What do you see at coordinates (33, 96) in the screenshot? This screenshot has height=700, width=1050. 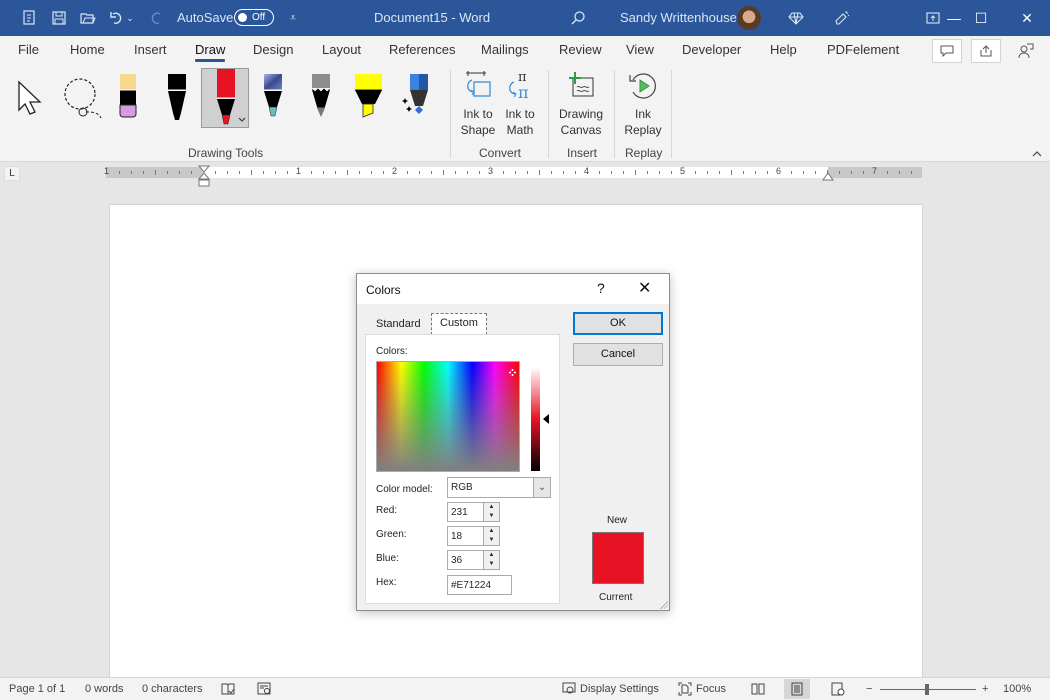 I see `select-objects-tool` at bounding box center [33, 96].